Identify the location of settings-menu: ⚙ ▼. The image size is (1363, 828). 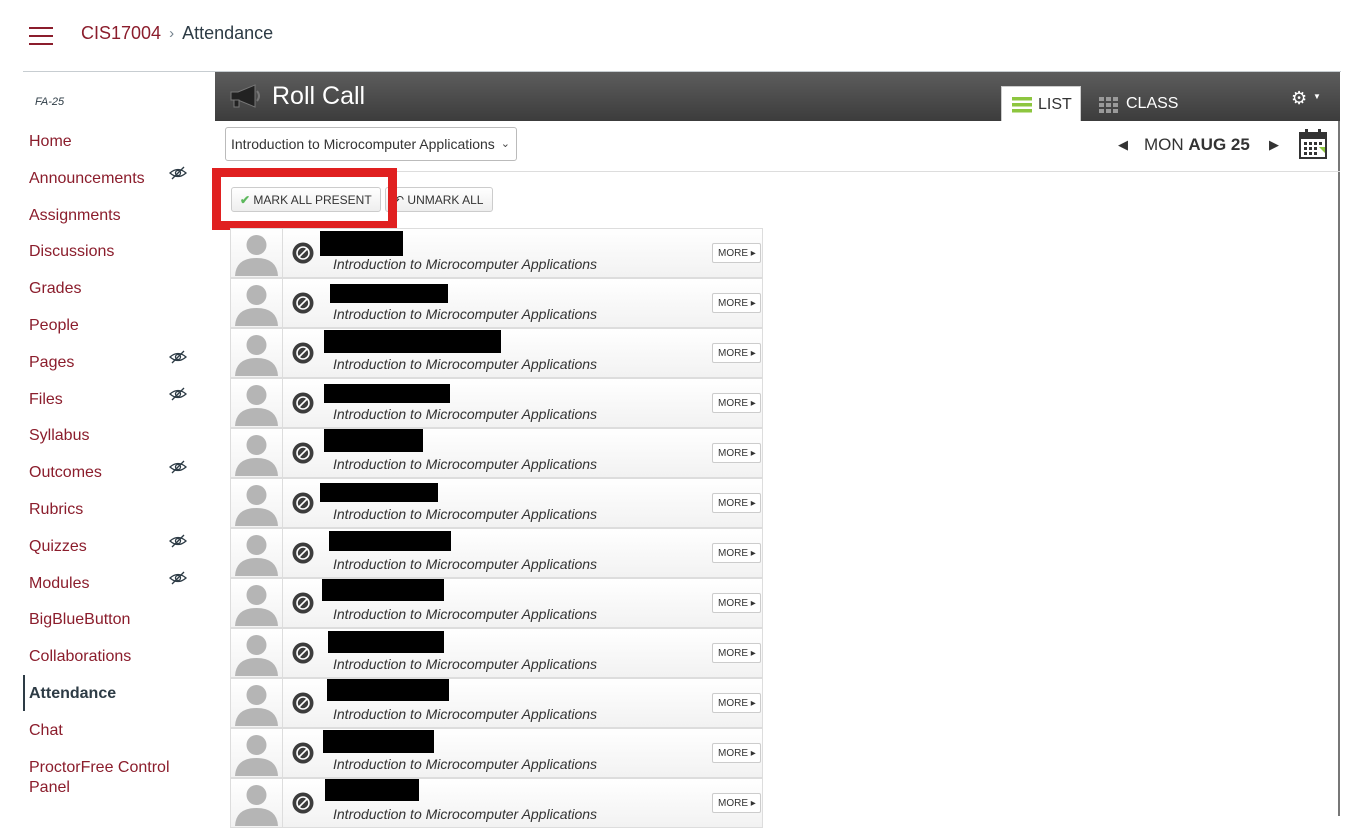
(1306, 98).